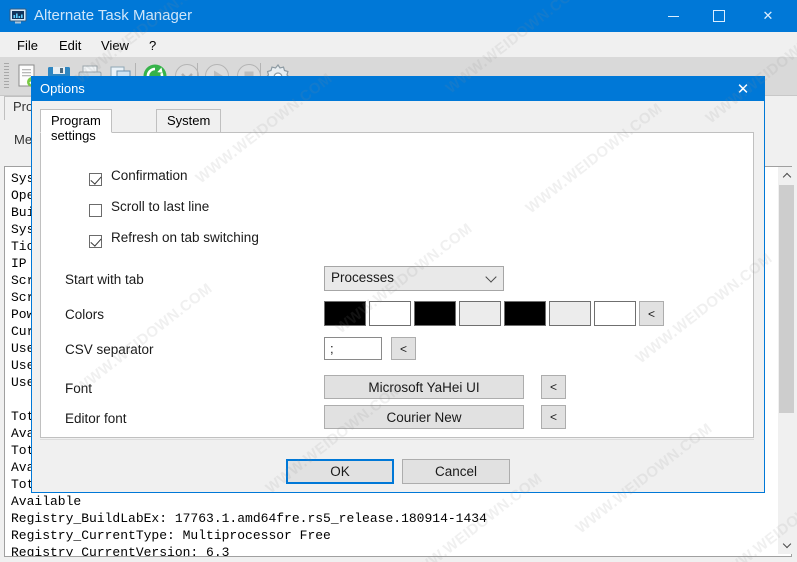 Image resolution: width=797 pixels, height=562 pixels. Describe the element at coordinates (651, 313) in the screenshot. I see `colors-pick-button: <` at that location.